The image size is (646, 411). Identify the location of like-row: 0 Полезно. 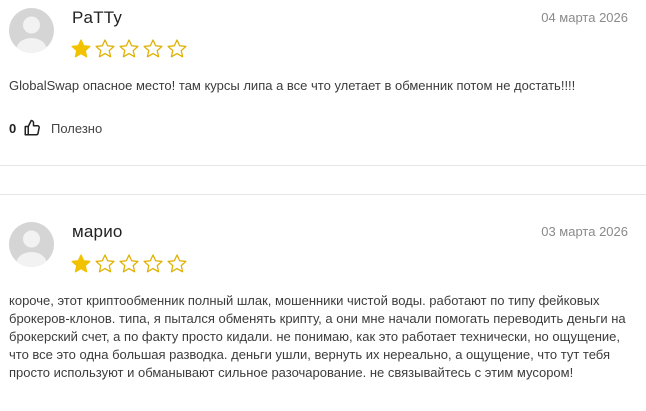
(55, 128).